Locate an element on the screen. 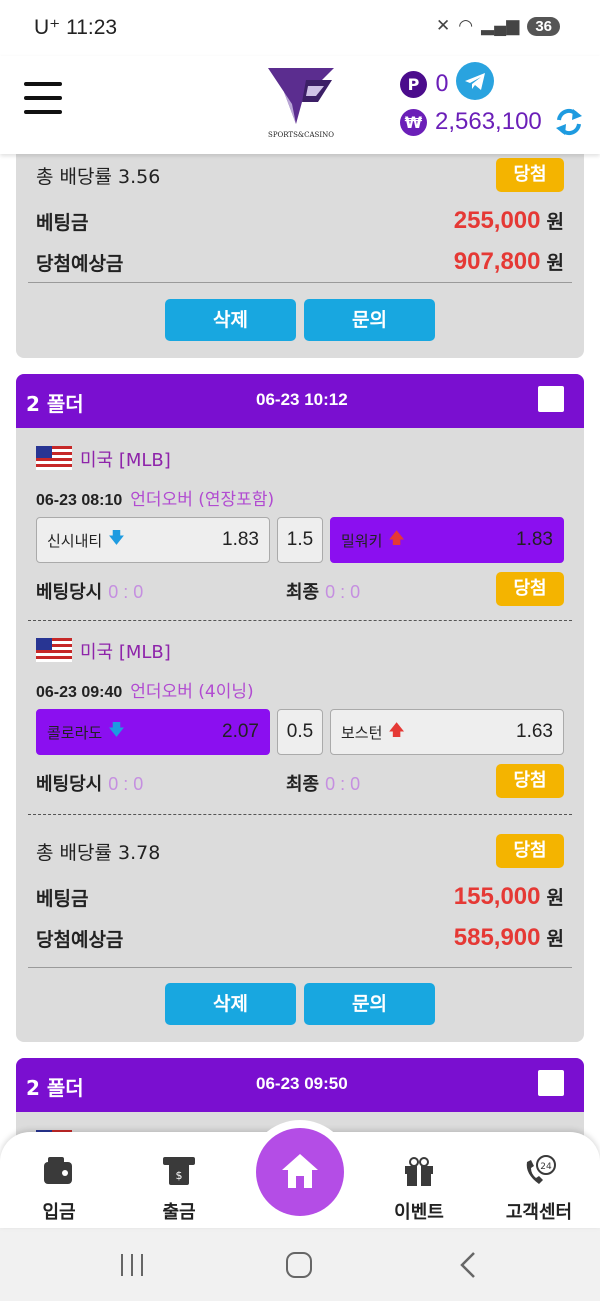  total-odds-row: 총 배당률 3.78 당첨 is located at coordinates (300, 851).